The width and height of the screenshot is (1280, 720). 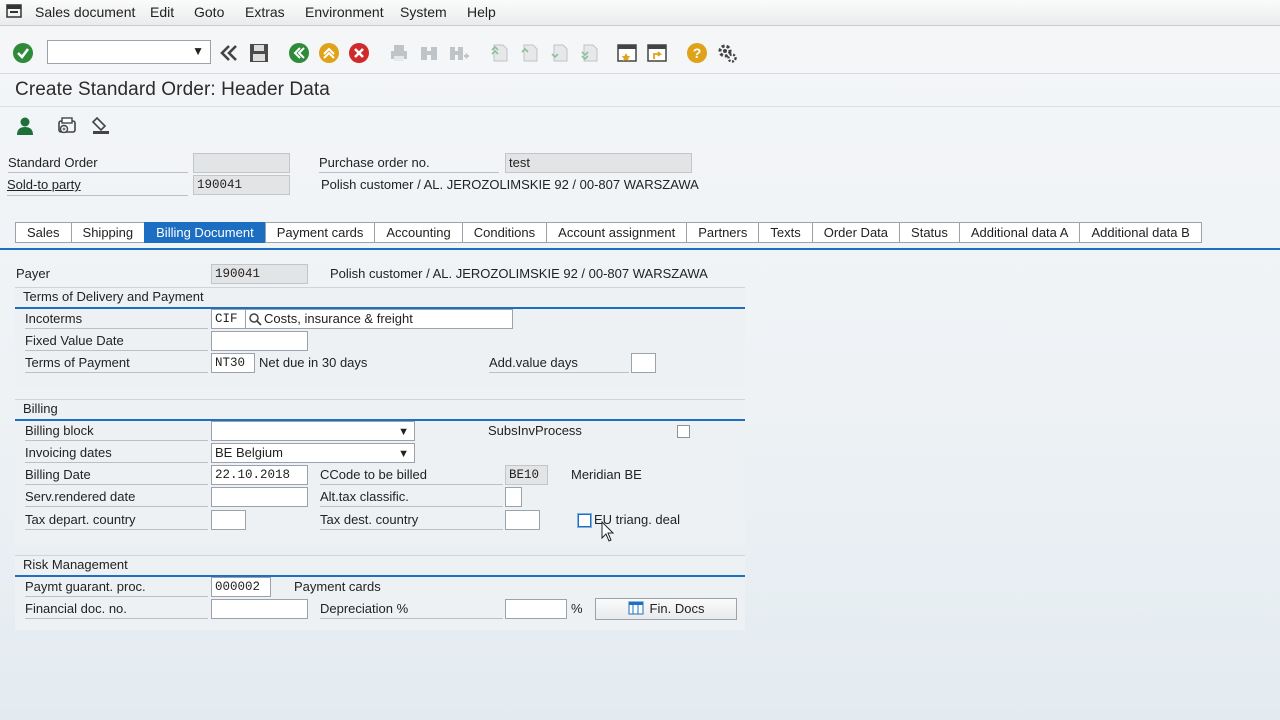 I want to click on standard-order-field, so click(x=241, y=163).